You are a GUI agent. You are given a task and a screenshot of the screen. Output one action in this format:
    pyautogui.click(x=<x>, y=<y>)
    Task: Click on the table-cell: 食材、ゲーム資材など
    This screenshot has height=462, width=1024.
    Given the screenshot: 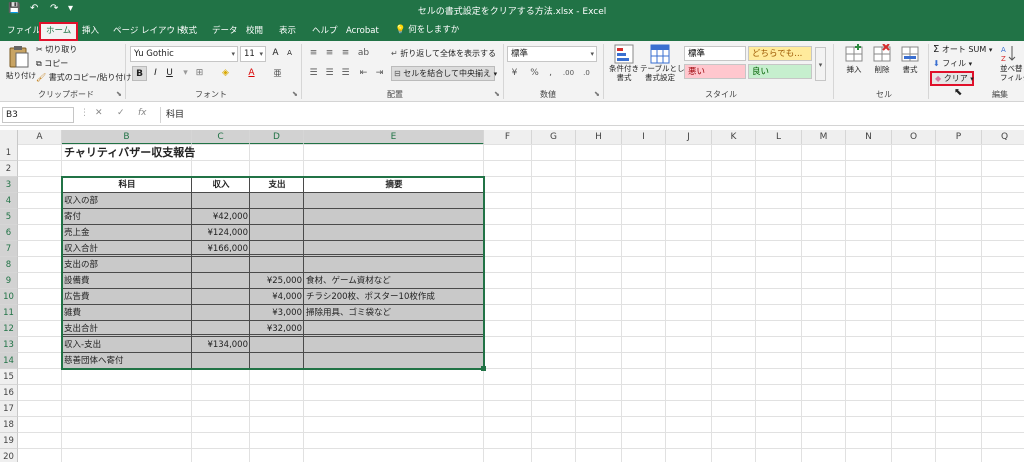 What is the action you would take?
    pyautogui.click(x=394, y=281)
    